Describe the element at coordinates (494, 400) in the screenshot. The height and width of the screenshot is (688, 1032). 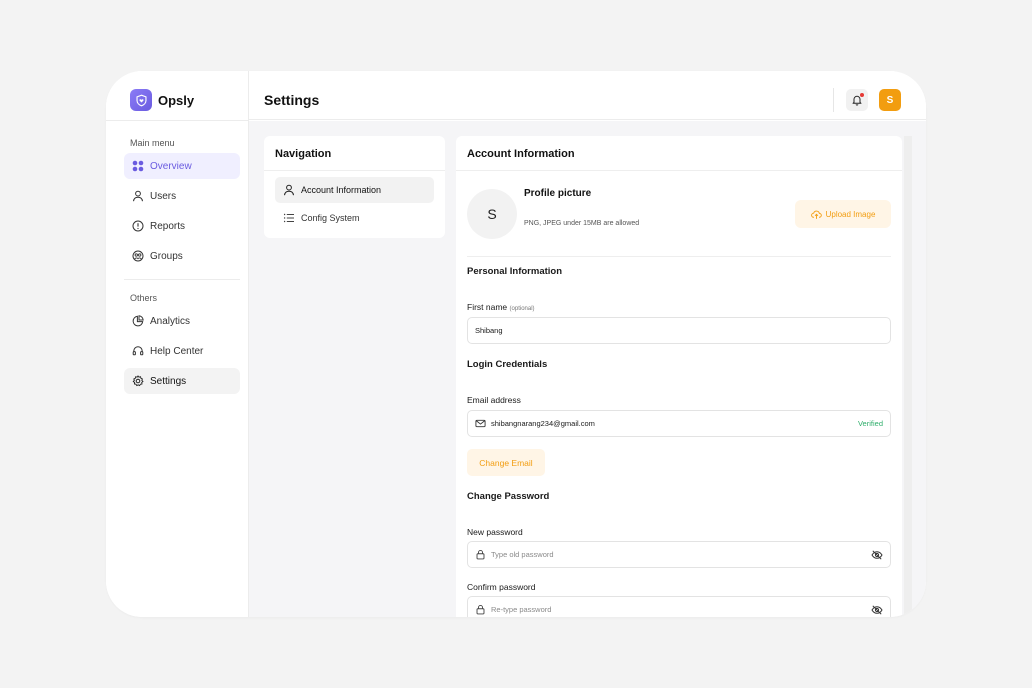
I see `email-label: Email address` at that location.